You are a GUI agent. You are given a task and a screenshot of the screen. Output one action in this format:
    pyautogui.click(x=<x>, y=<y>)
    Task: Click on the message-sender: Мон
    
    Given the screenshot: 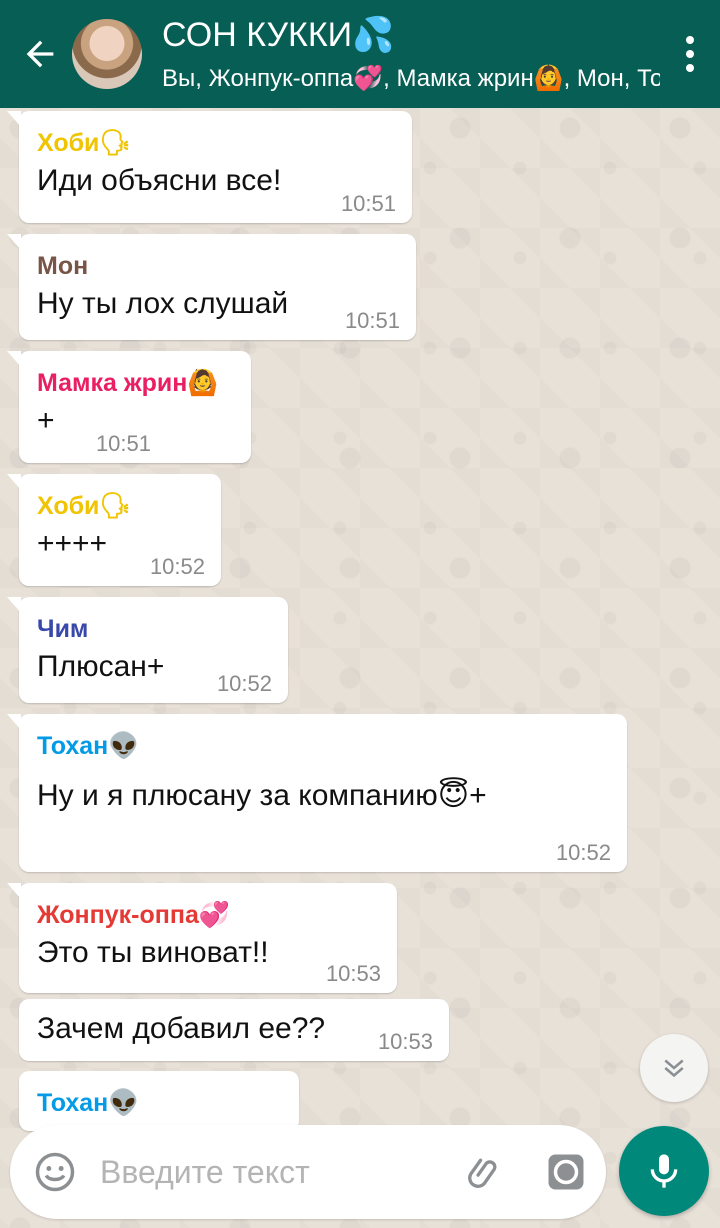 What is the action you would take?
    pyautogui.click(x=63, y=266)
    